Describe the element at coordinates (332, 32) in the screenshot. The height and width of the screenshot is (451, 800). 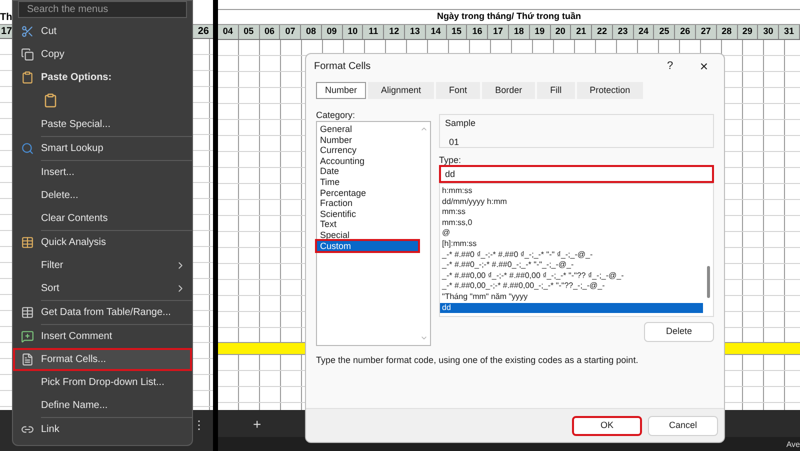
I see `day-cell: 09` at that location.